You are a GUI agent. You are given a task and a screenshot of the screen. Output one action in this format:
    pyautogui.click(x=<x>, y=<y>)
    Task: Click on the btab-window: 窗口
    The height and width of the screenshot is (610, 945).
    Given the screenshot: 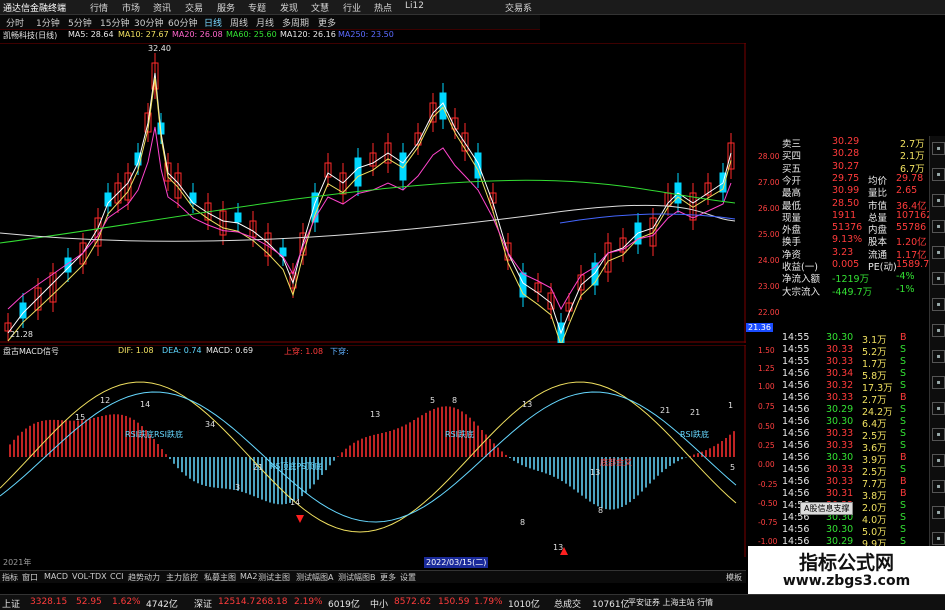 What is the action you would take?
    pyautogui.click(x=30, y=577)
    